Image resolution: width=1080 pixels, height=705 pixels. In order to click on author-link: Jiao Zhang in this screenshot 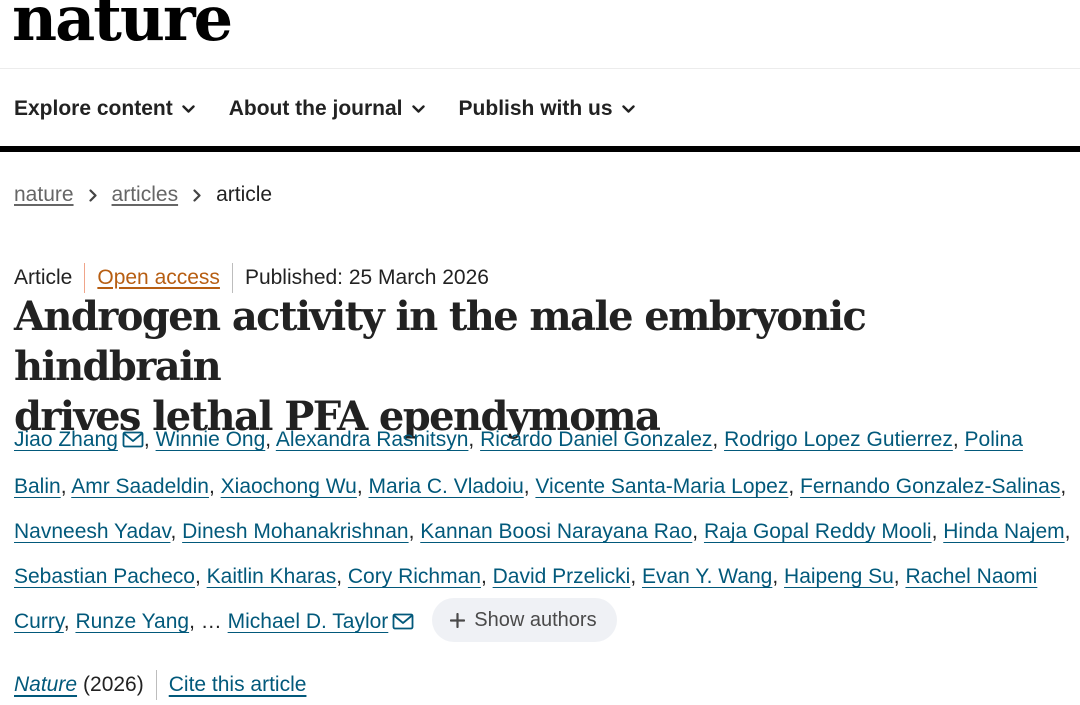, I will do `click(66, 439)`.